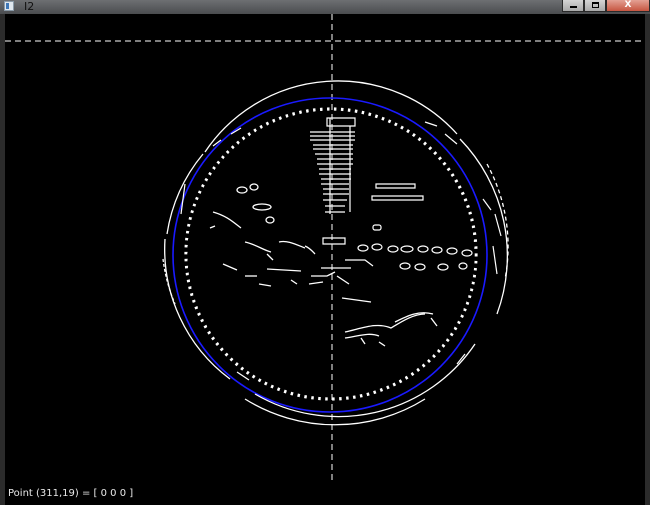 The width and height of the screenshot is (650, 505). Describe the element at coordinates (325, 493) in the screenshot. I see `status-bar: Point (311,19) = [ 0 0 0 ]` at that location.